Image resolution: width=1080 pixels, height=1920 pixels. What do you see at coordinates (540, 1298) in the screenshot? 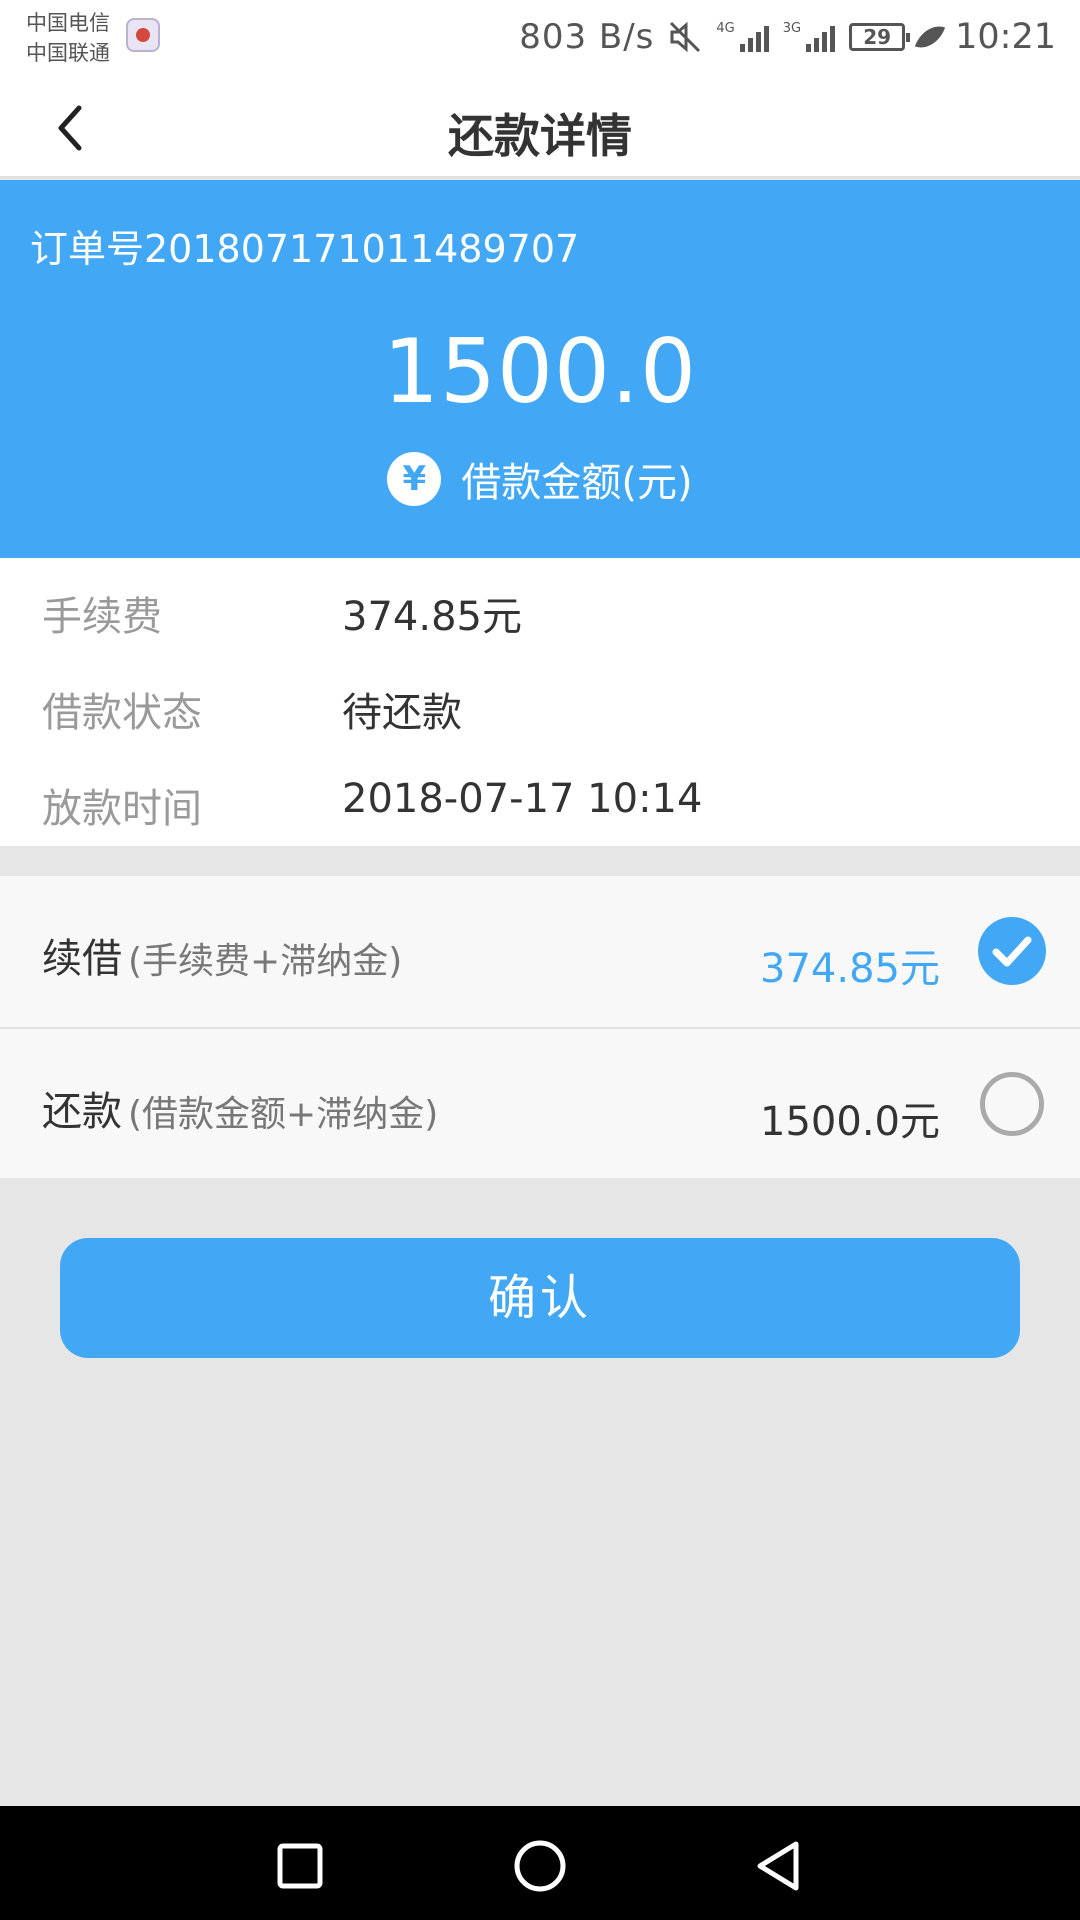
I see `confirm-button: 确认` at bounding box center [540, 1298].